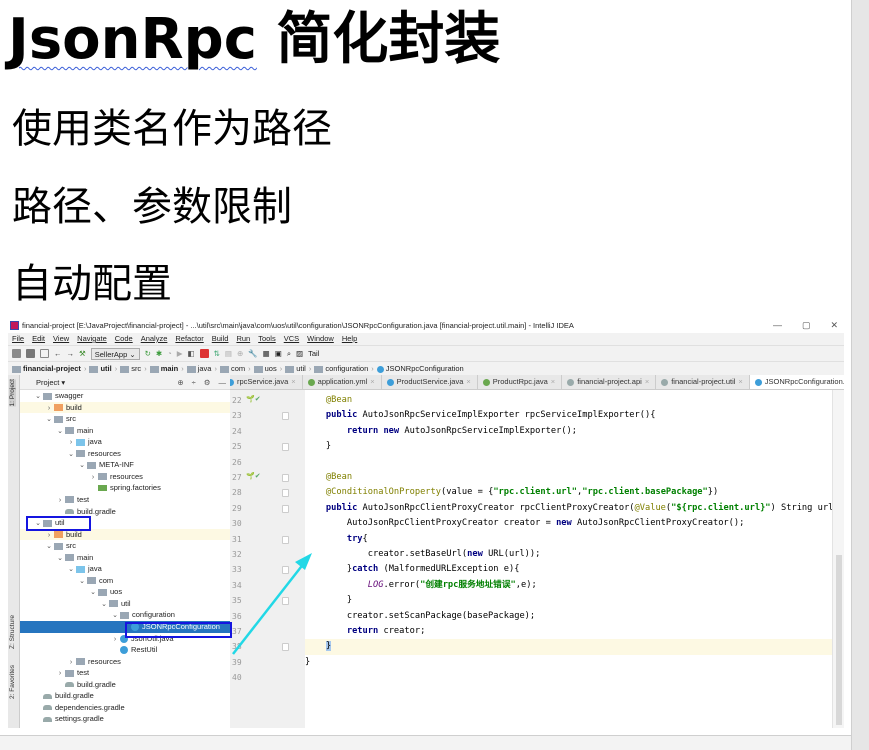  What do you see at coordinates (378, 39) in the screenshot?
I see `title-cjk: 简化封装` at bounding box center [378, 39].